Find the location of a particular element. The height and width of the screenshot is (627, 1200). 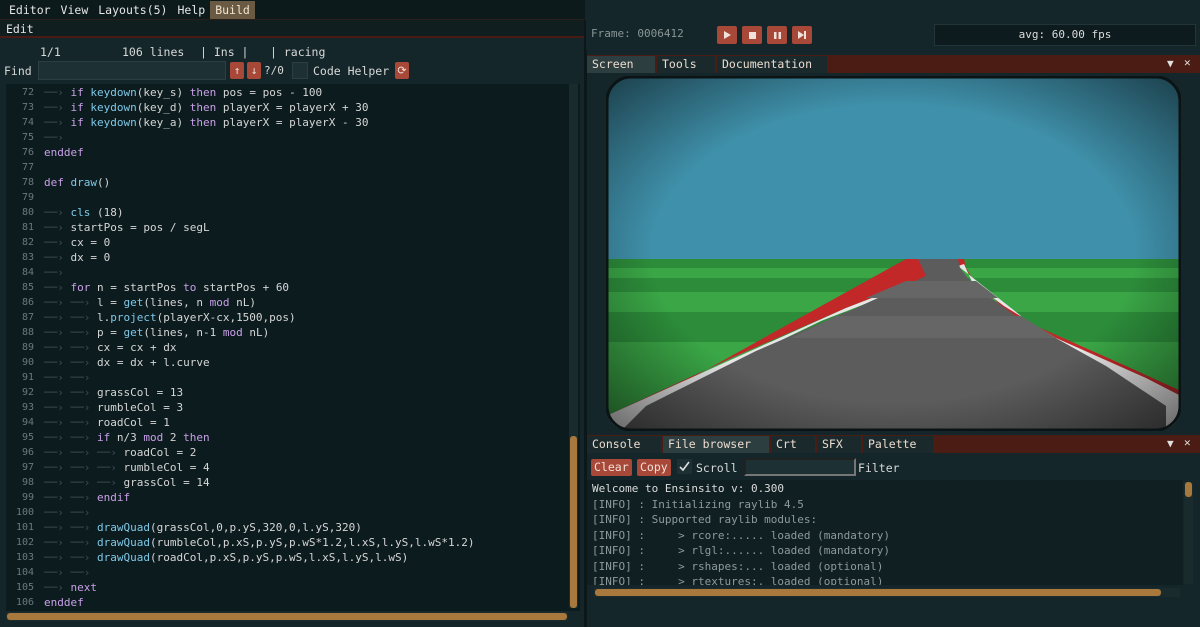

copy-button: Copy is located at coordinates (654, 467).